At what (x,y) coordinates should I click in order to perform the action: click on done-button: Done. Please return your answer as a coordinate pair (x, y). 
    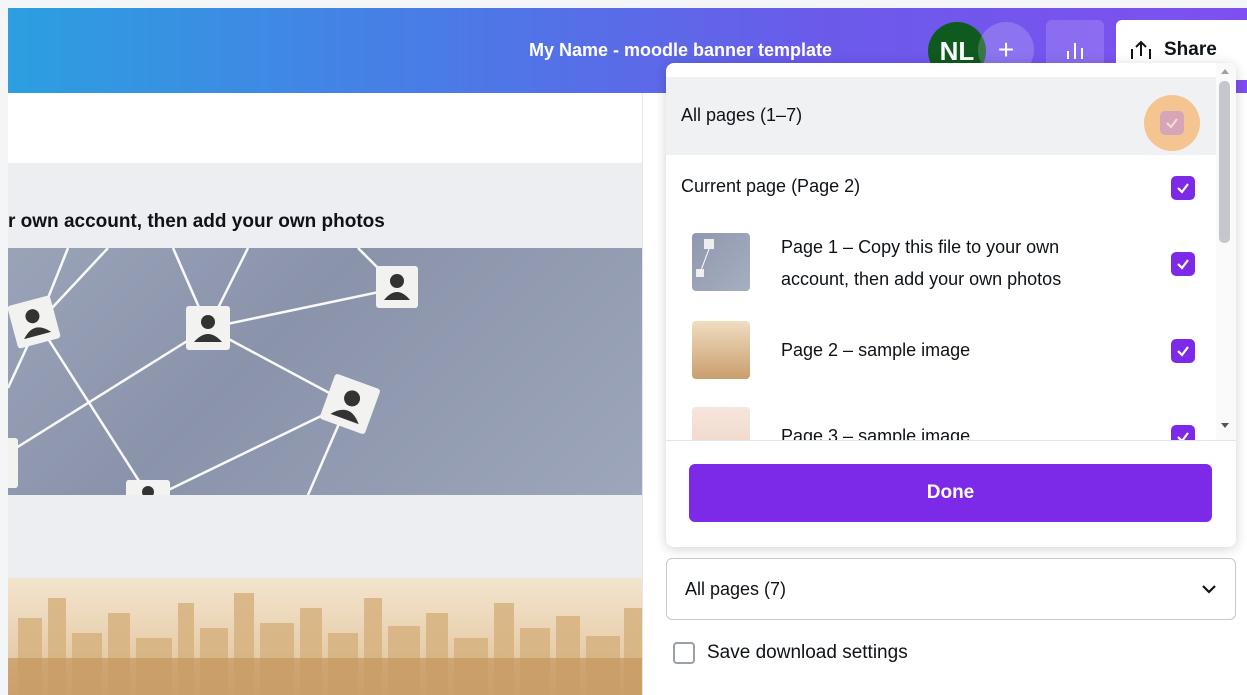
    Looking at the image, I should click on (950, 493).